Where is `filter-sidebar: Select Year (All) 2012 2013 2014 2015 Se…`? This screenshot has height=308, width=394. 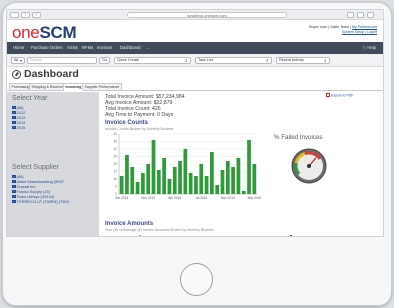 filter-sidebar: Select Year (All) 2012 2013 2014 2015 Se… is located at coordinates (53, 164).